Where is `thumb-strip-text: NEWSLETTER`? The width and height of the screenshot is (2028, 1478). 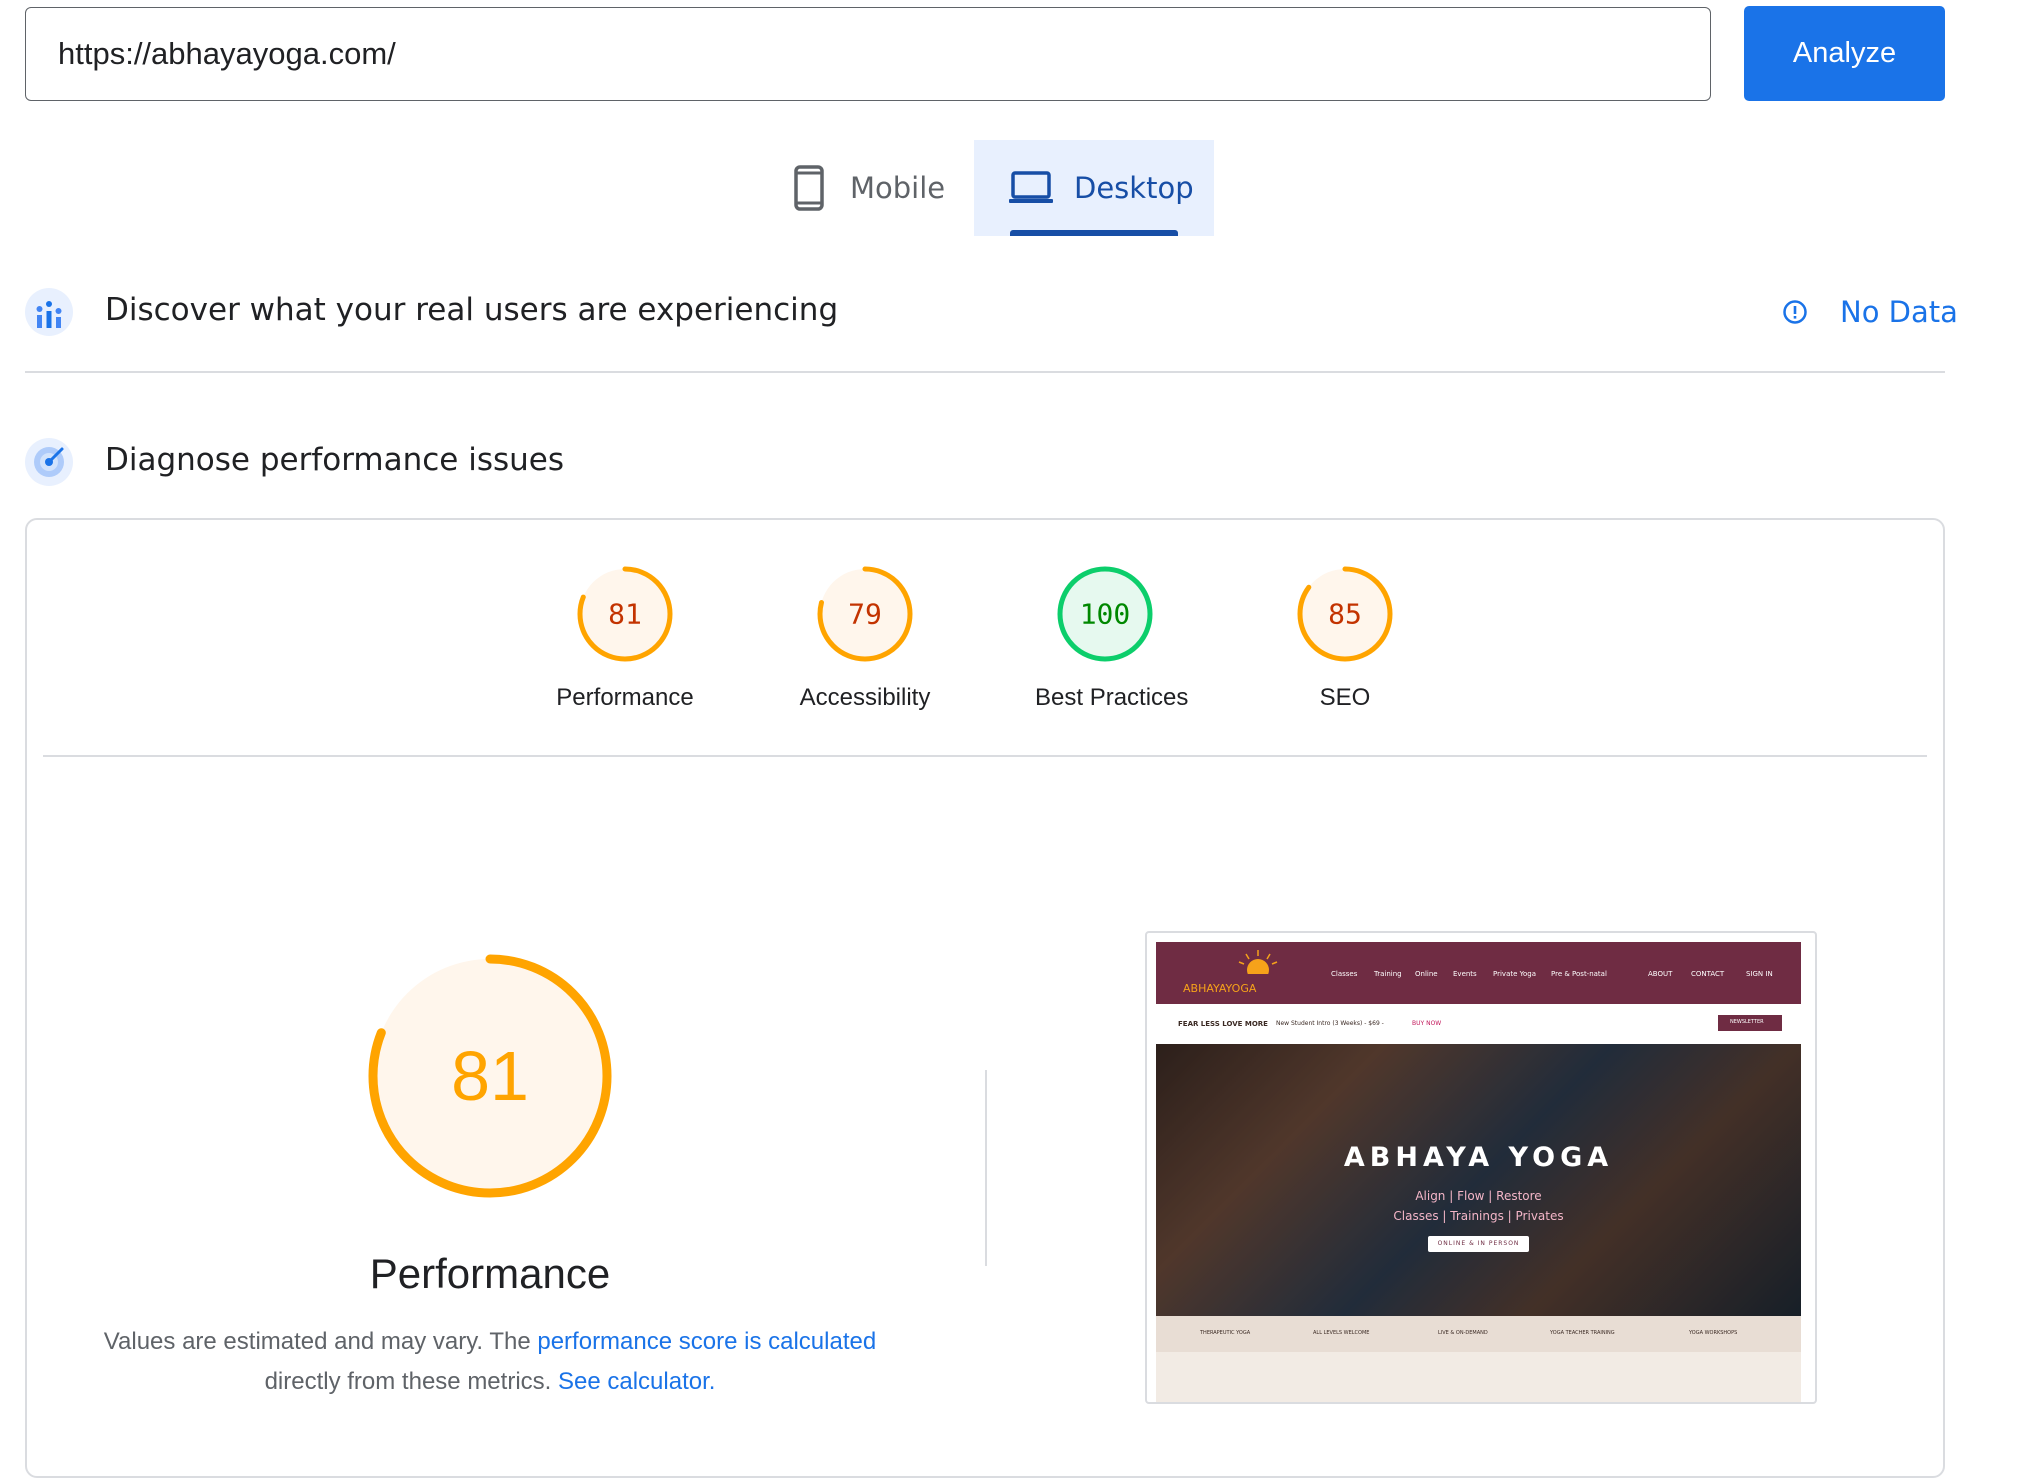 thumb-strip-text: NEWSLETTER is located at coordinates (1747, 1022).